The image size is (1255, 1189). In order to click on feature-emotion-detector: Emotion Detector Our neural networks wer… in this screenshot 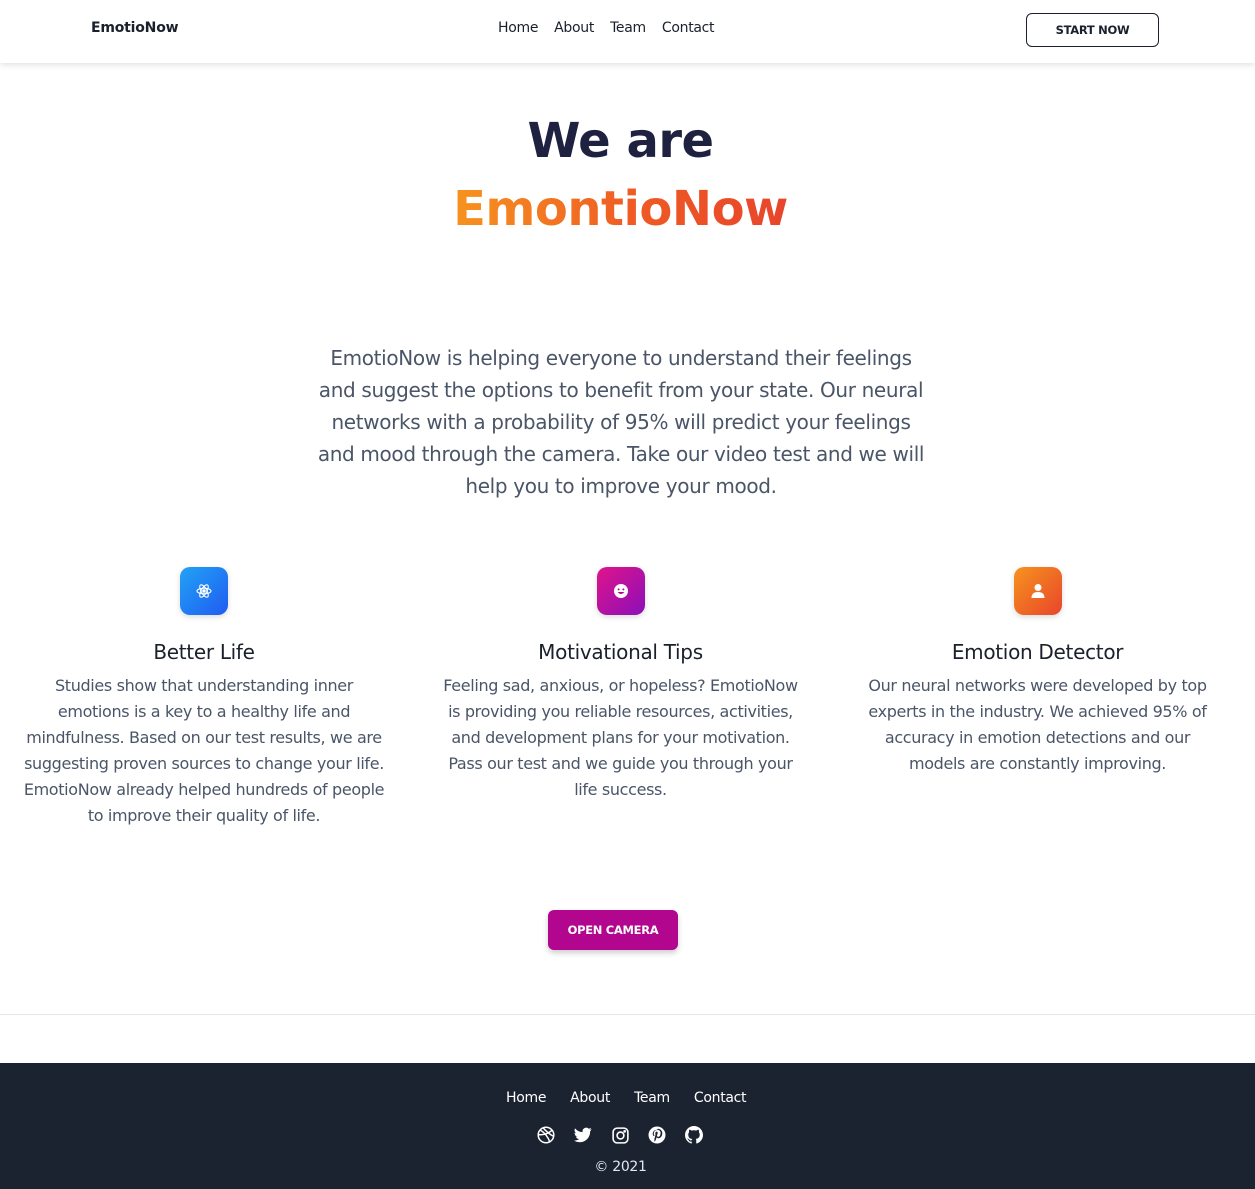, I will do `click(1037, 672)`.